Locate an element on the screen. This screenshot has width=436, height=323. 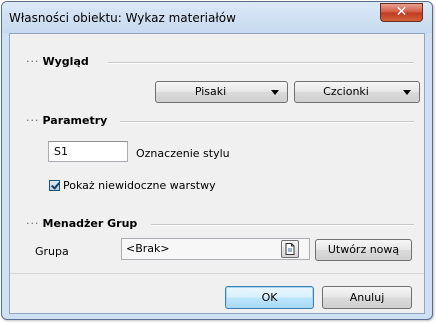
pens-dropdown-button: Pisaki is located at coordinates (221, 92).